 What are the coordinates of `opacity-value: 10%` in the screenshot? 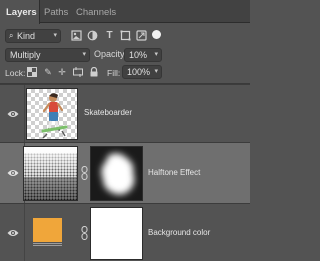 It's located at (138, 55).